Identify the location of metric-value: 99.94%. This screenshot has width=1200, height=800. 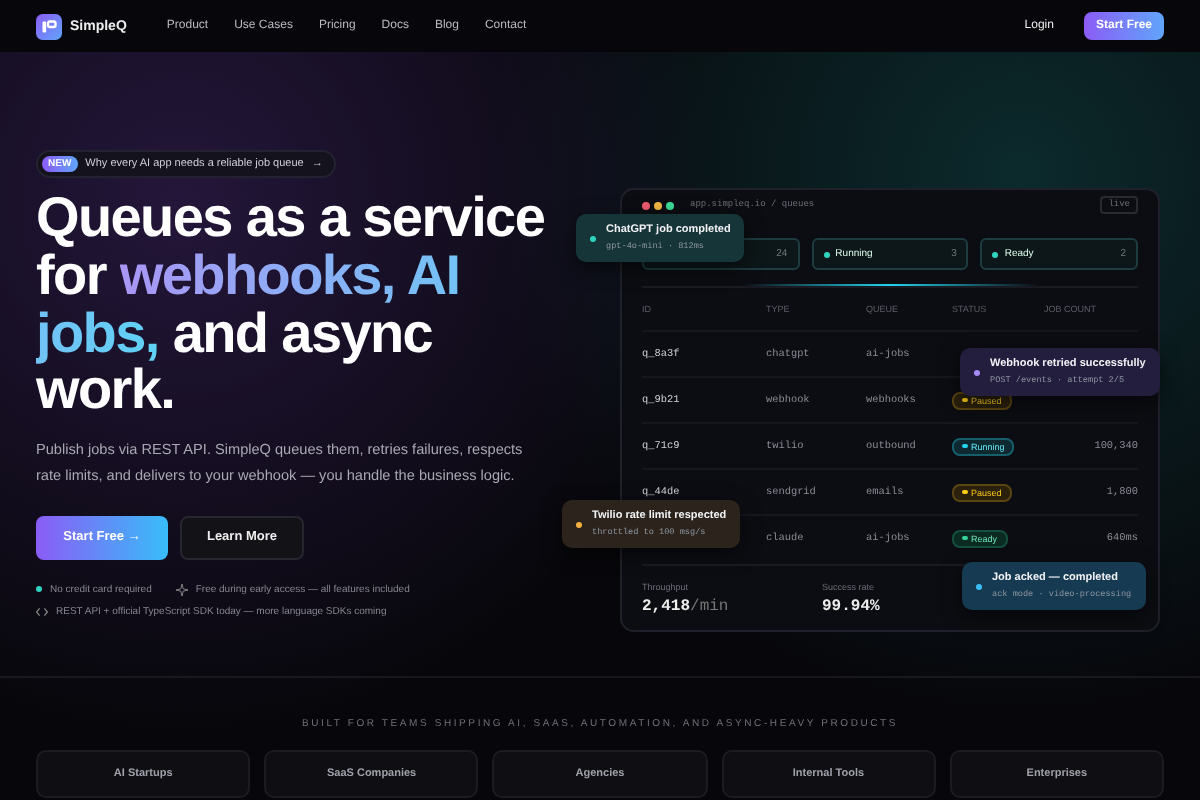
(852, 607).